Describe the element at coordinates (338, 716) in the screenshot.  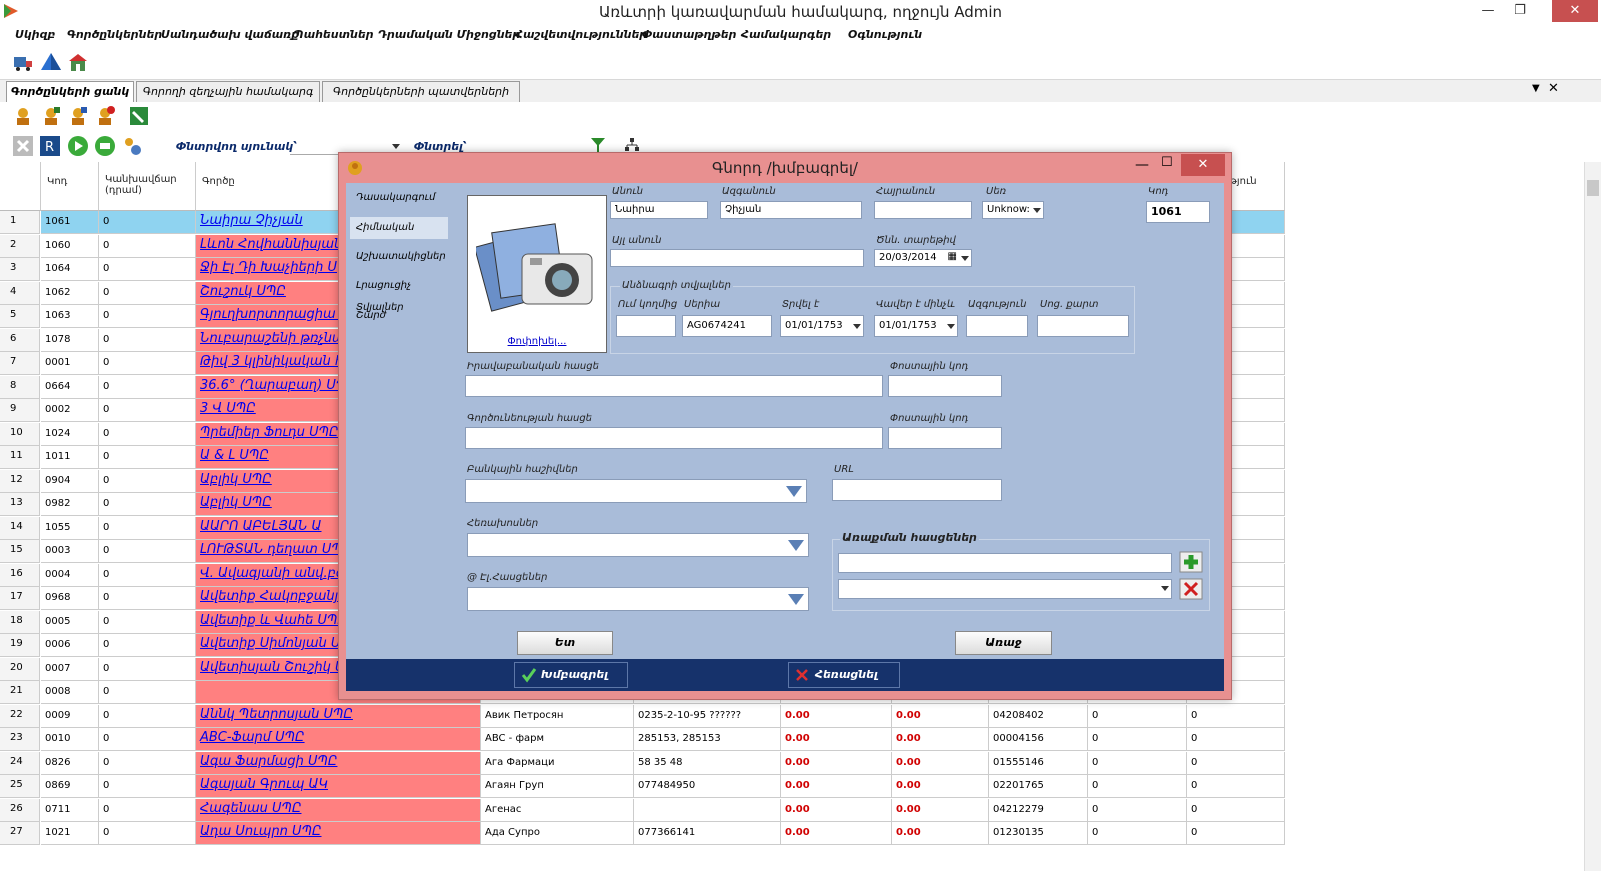
I see `table-cell-name: Աննկ Պետրոսյան ՍՊԸ` at that location.